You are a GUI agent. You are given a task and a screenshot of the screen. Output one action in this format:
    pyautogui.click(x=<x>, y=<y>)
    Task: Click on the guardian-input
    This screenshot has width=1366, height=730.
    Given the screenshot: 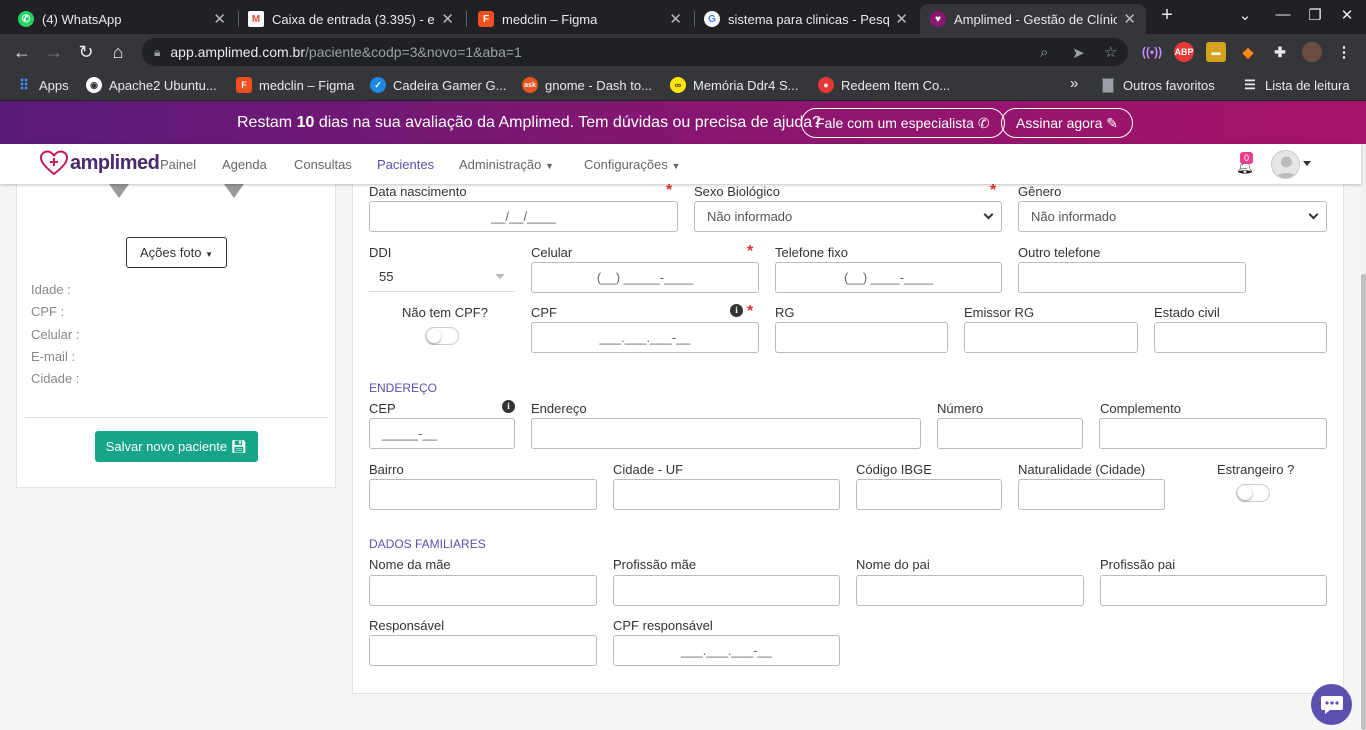 What is the action you would take?
    pyautogui.click(x=483, y=650)
    